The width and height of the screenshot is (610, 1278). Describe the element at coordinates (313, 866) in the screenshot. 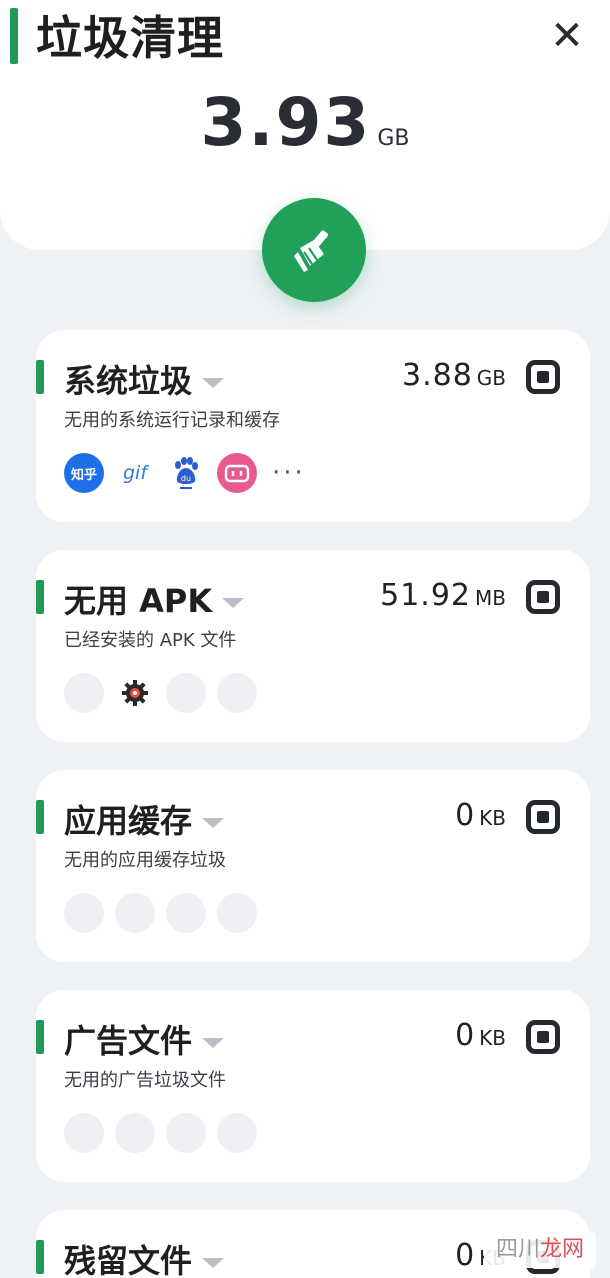

I see `category-card-app-cache: 应用缓存 0 KB 无用的应用缓存垃圾` at that location.